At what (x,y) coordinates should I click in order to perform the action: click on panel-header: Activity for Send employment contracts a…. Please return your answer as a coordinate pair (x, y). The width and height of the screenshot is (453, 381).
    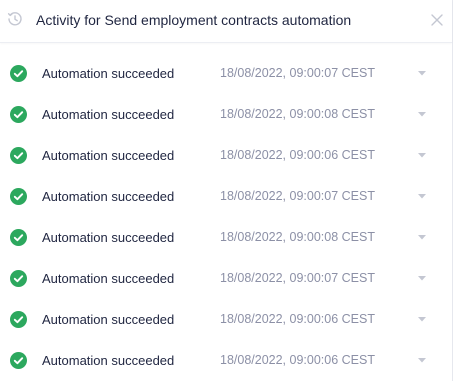
    Looking at the image, I should click on (226, 21).